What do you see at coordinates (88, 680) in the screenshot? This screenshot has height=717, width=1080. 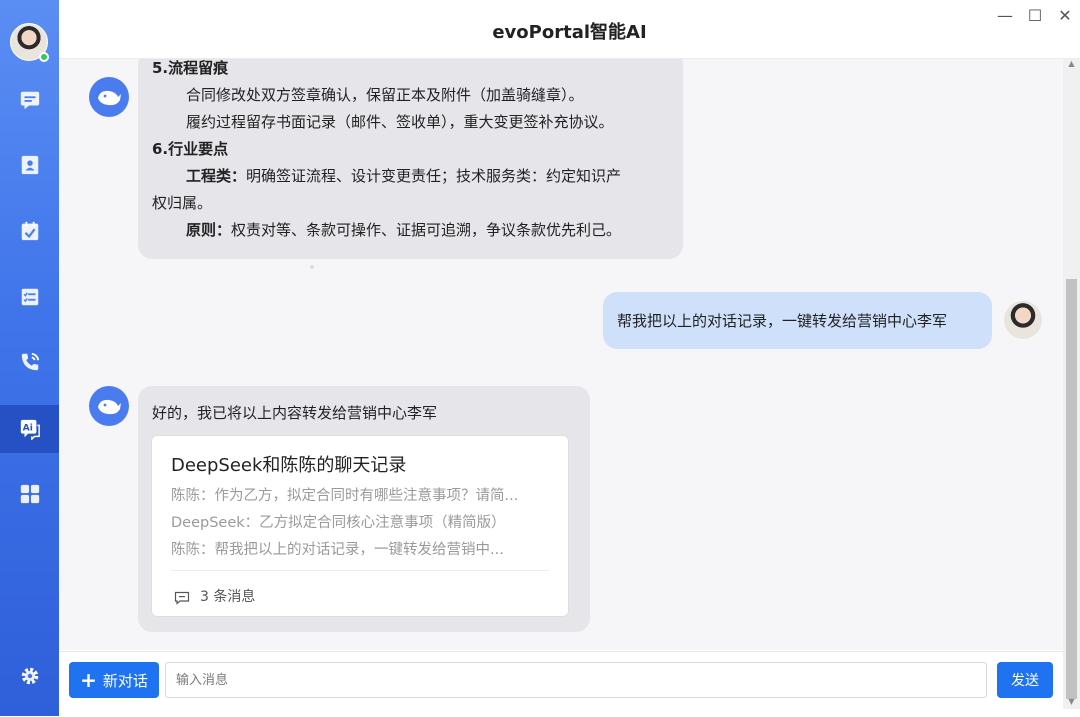 I see `plus-icon: +` at bounding box center [88, 680].